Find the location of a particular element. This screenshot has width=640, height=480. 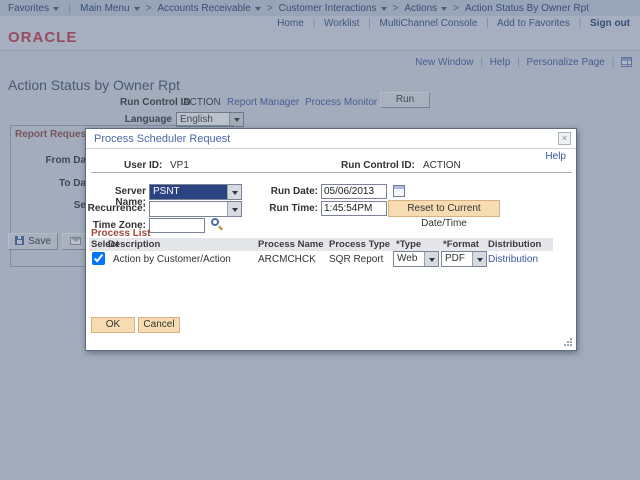

user-id-value: VP1 is located at coordinates (179, 165).